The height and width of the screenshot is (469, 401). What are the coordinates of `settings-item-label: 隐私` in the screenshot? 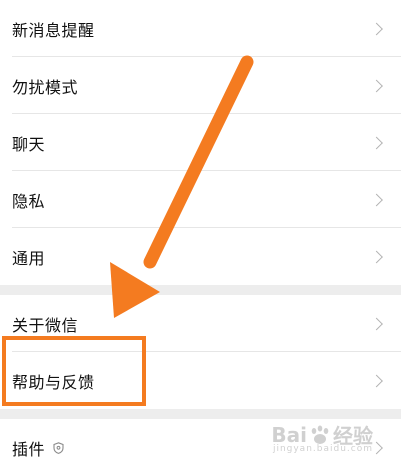 It's located at (29, 201).